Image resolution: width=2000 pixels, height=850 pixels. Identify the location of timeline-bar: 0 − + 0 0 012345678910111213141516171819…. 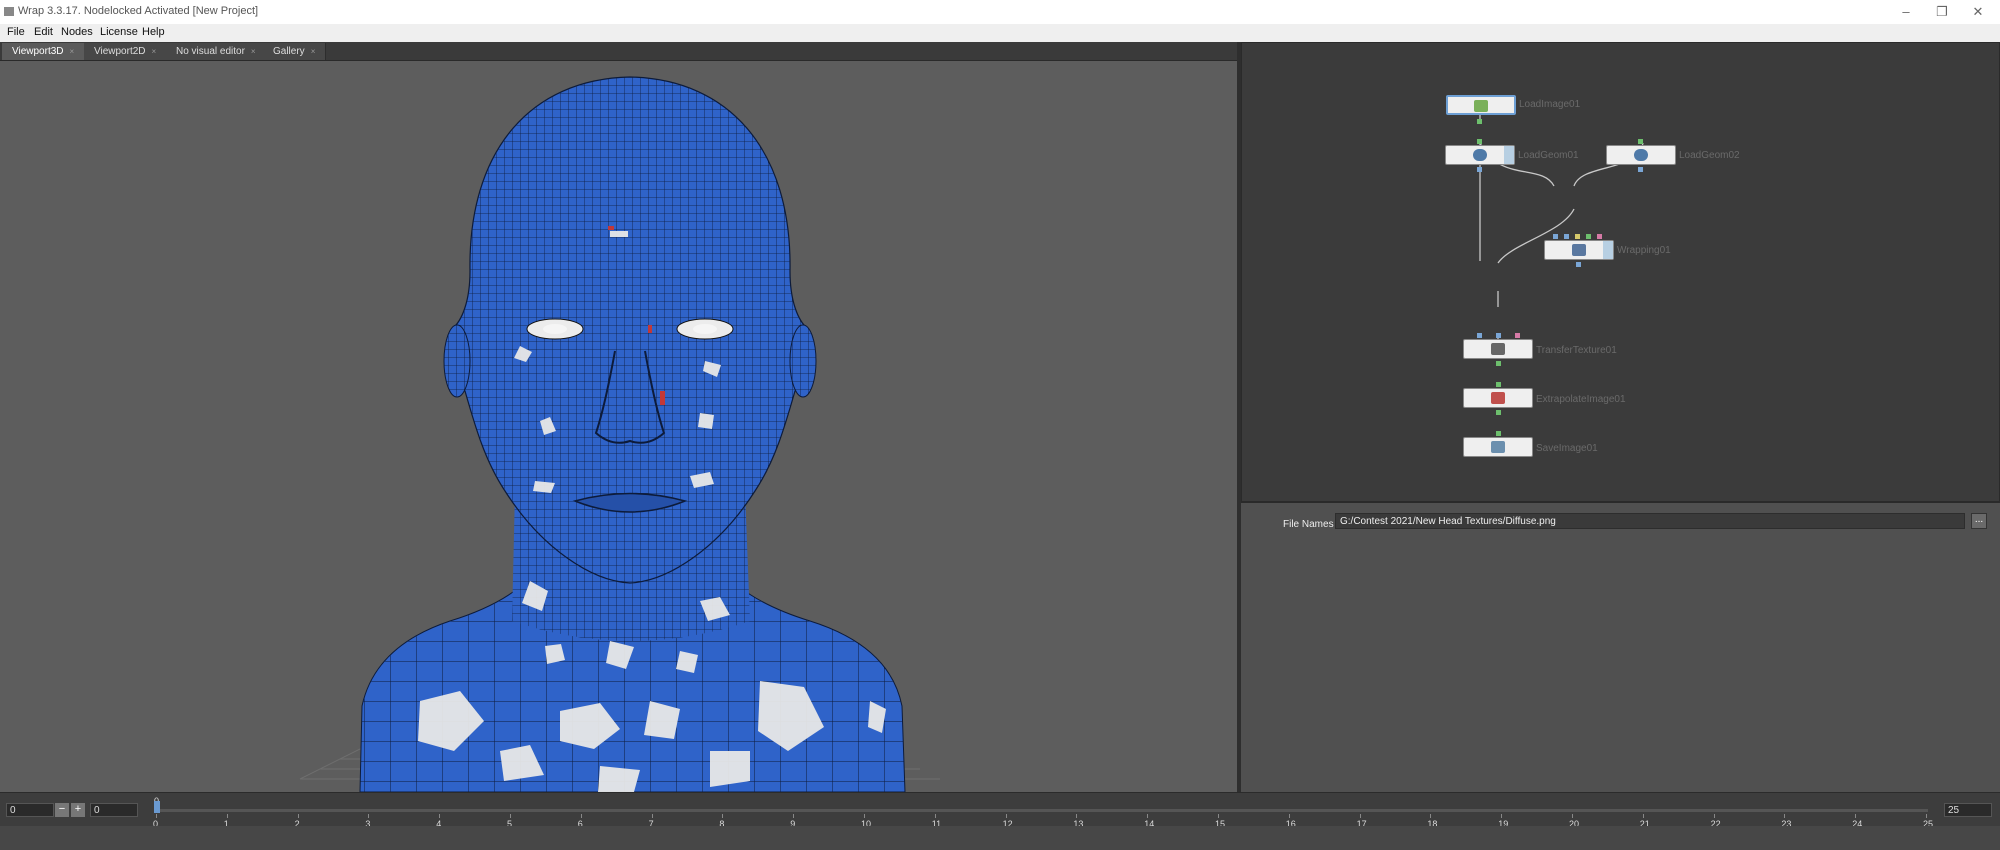
(1000, 810).